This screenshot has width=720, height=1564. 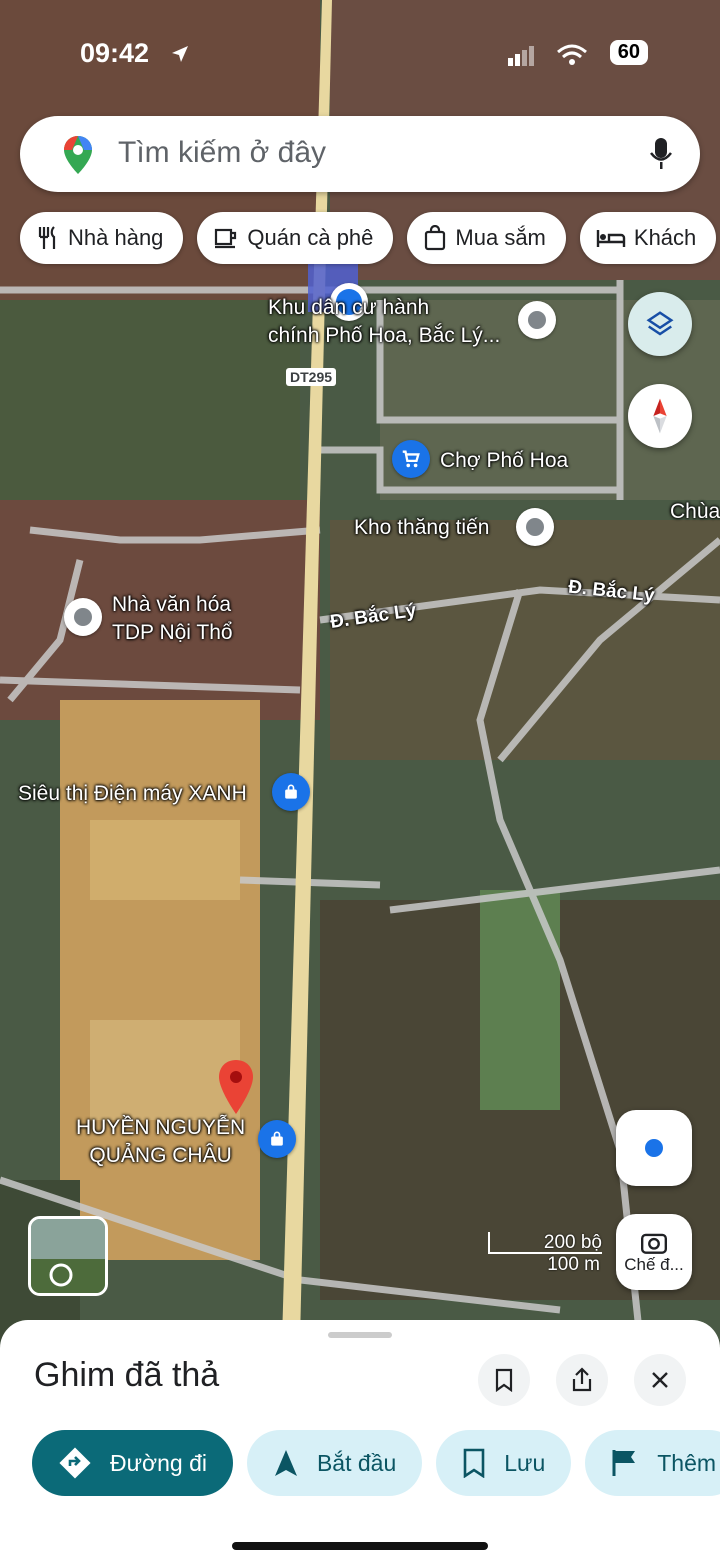 I want to click on fork-knife-icon, so click(x=47, y=237).